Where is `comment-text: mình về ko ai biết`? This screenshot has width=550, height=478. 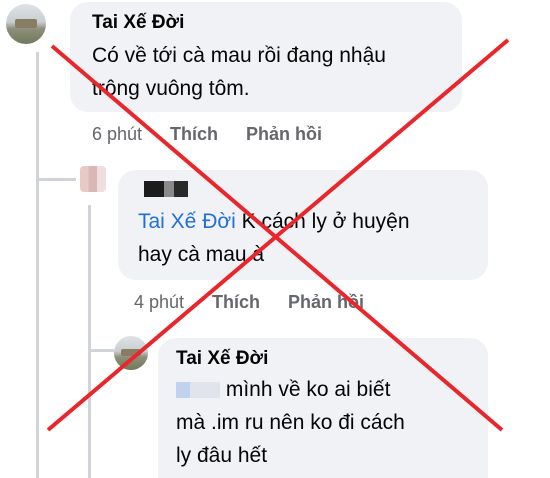
comment-text: mình về ko ai biết is located at coordinates (325, 389).